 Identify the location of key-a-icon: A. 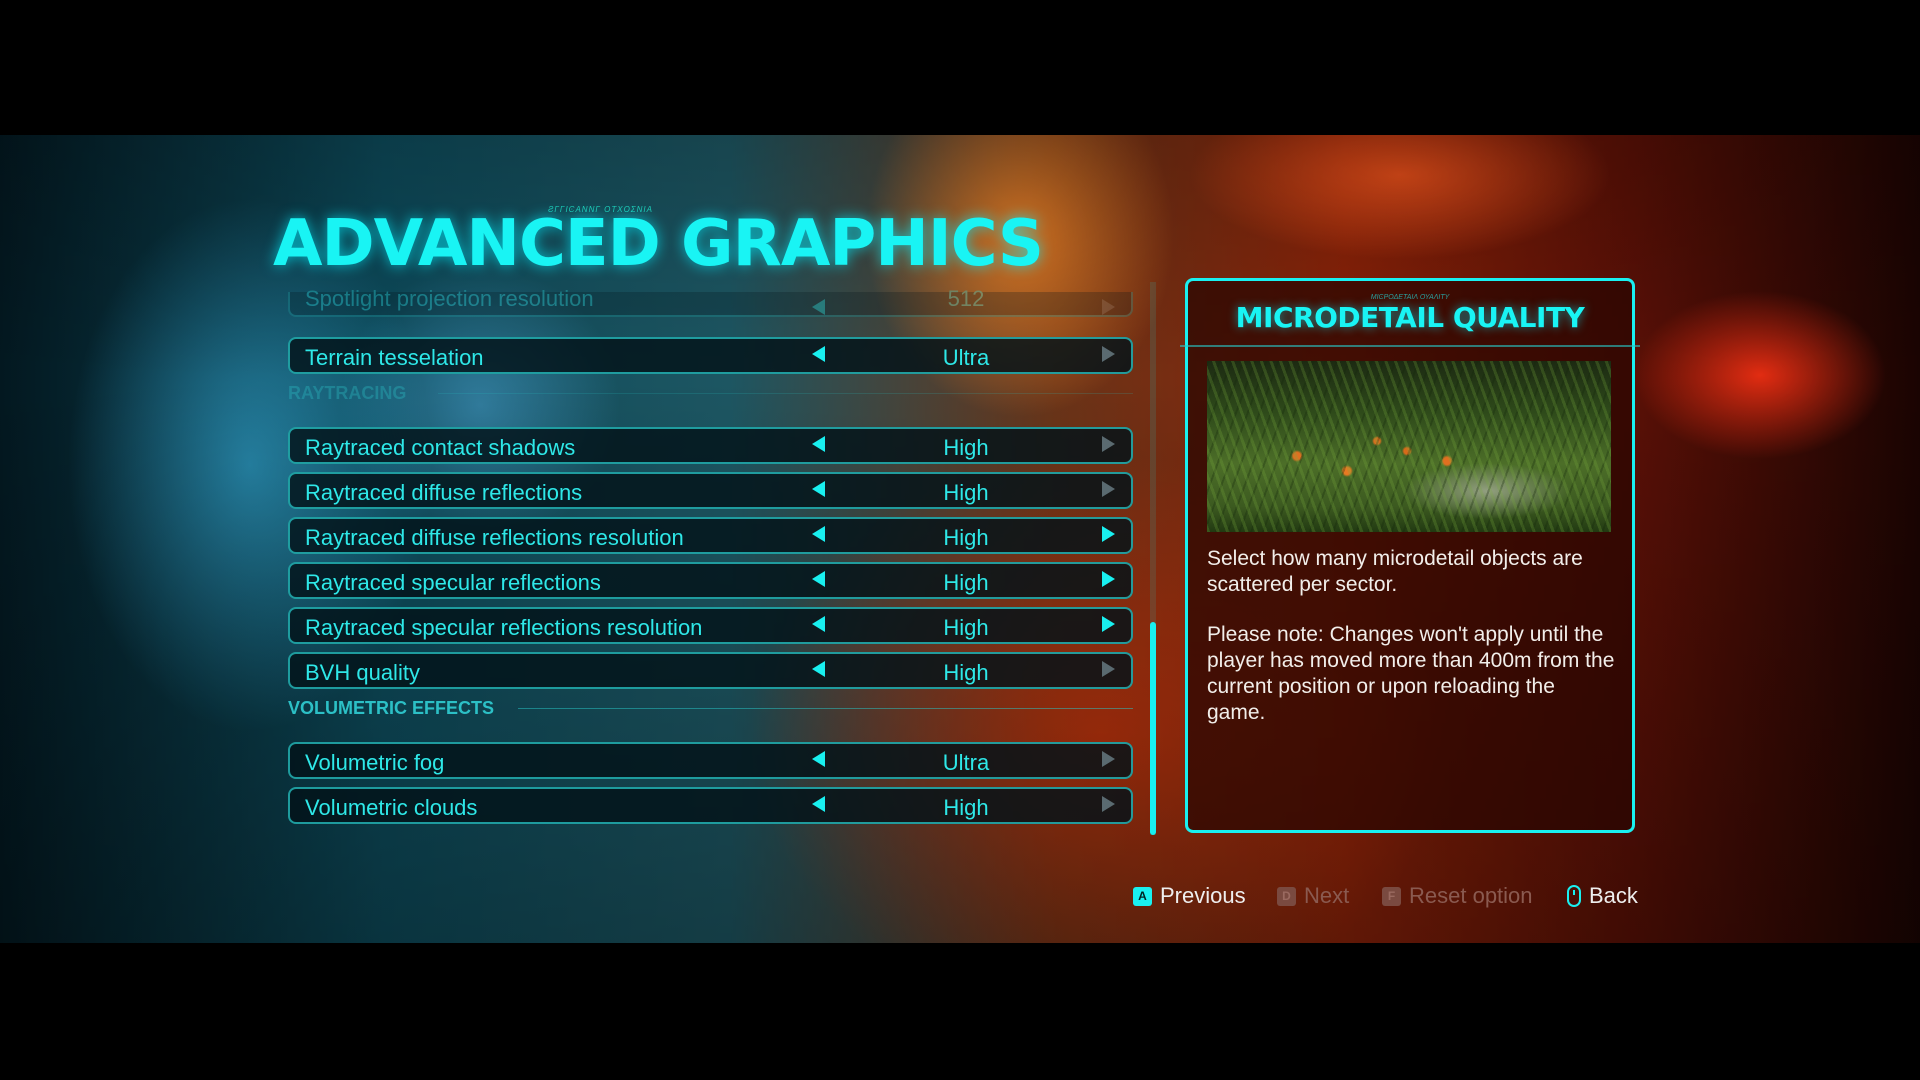
(1142, 896).